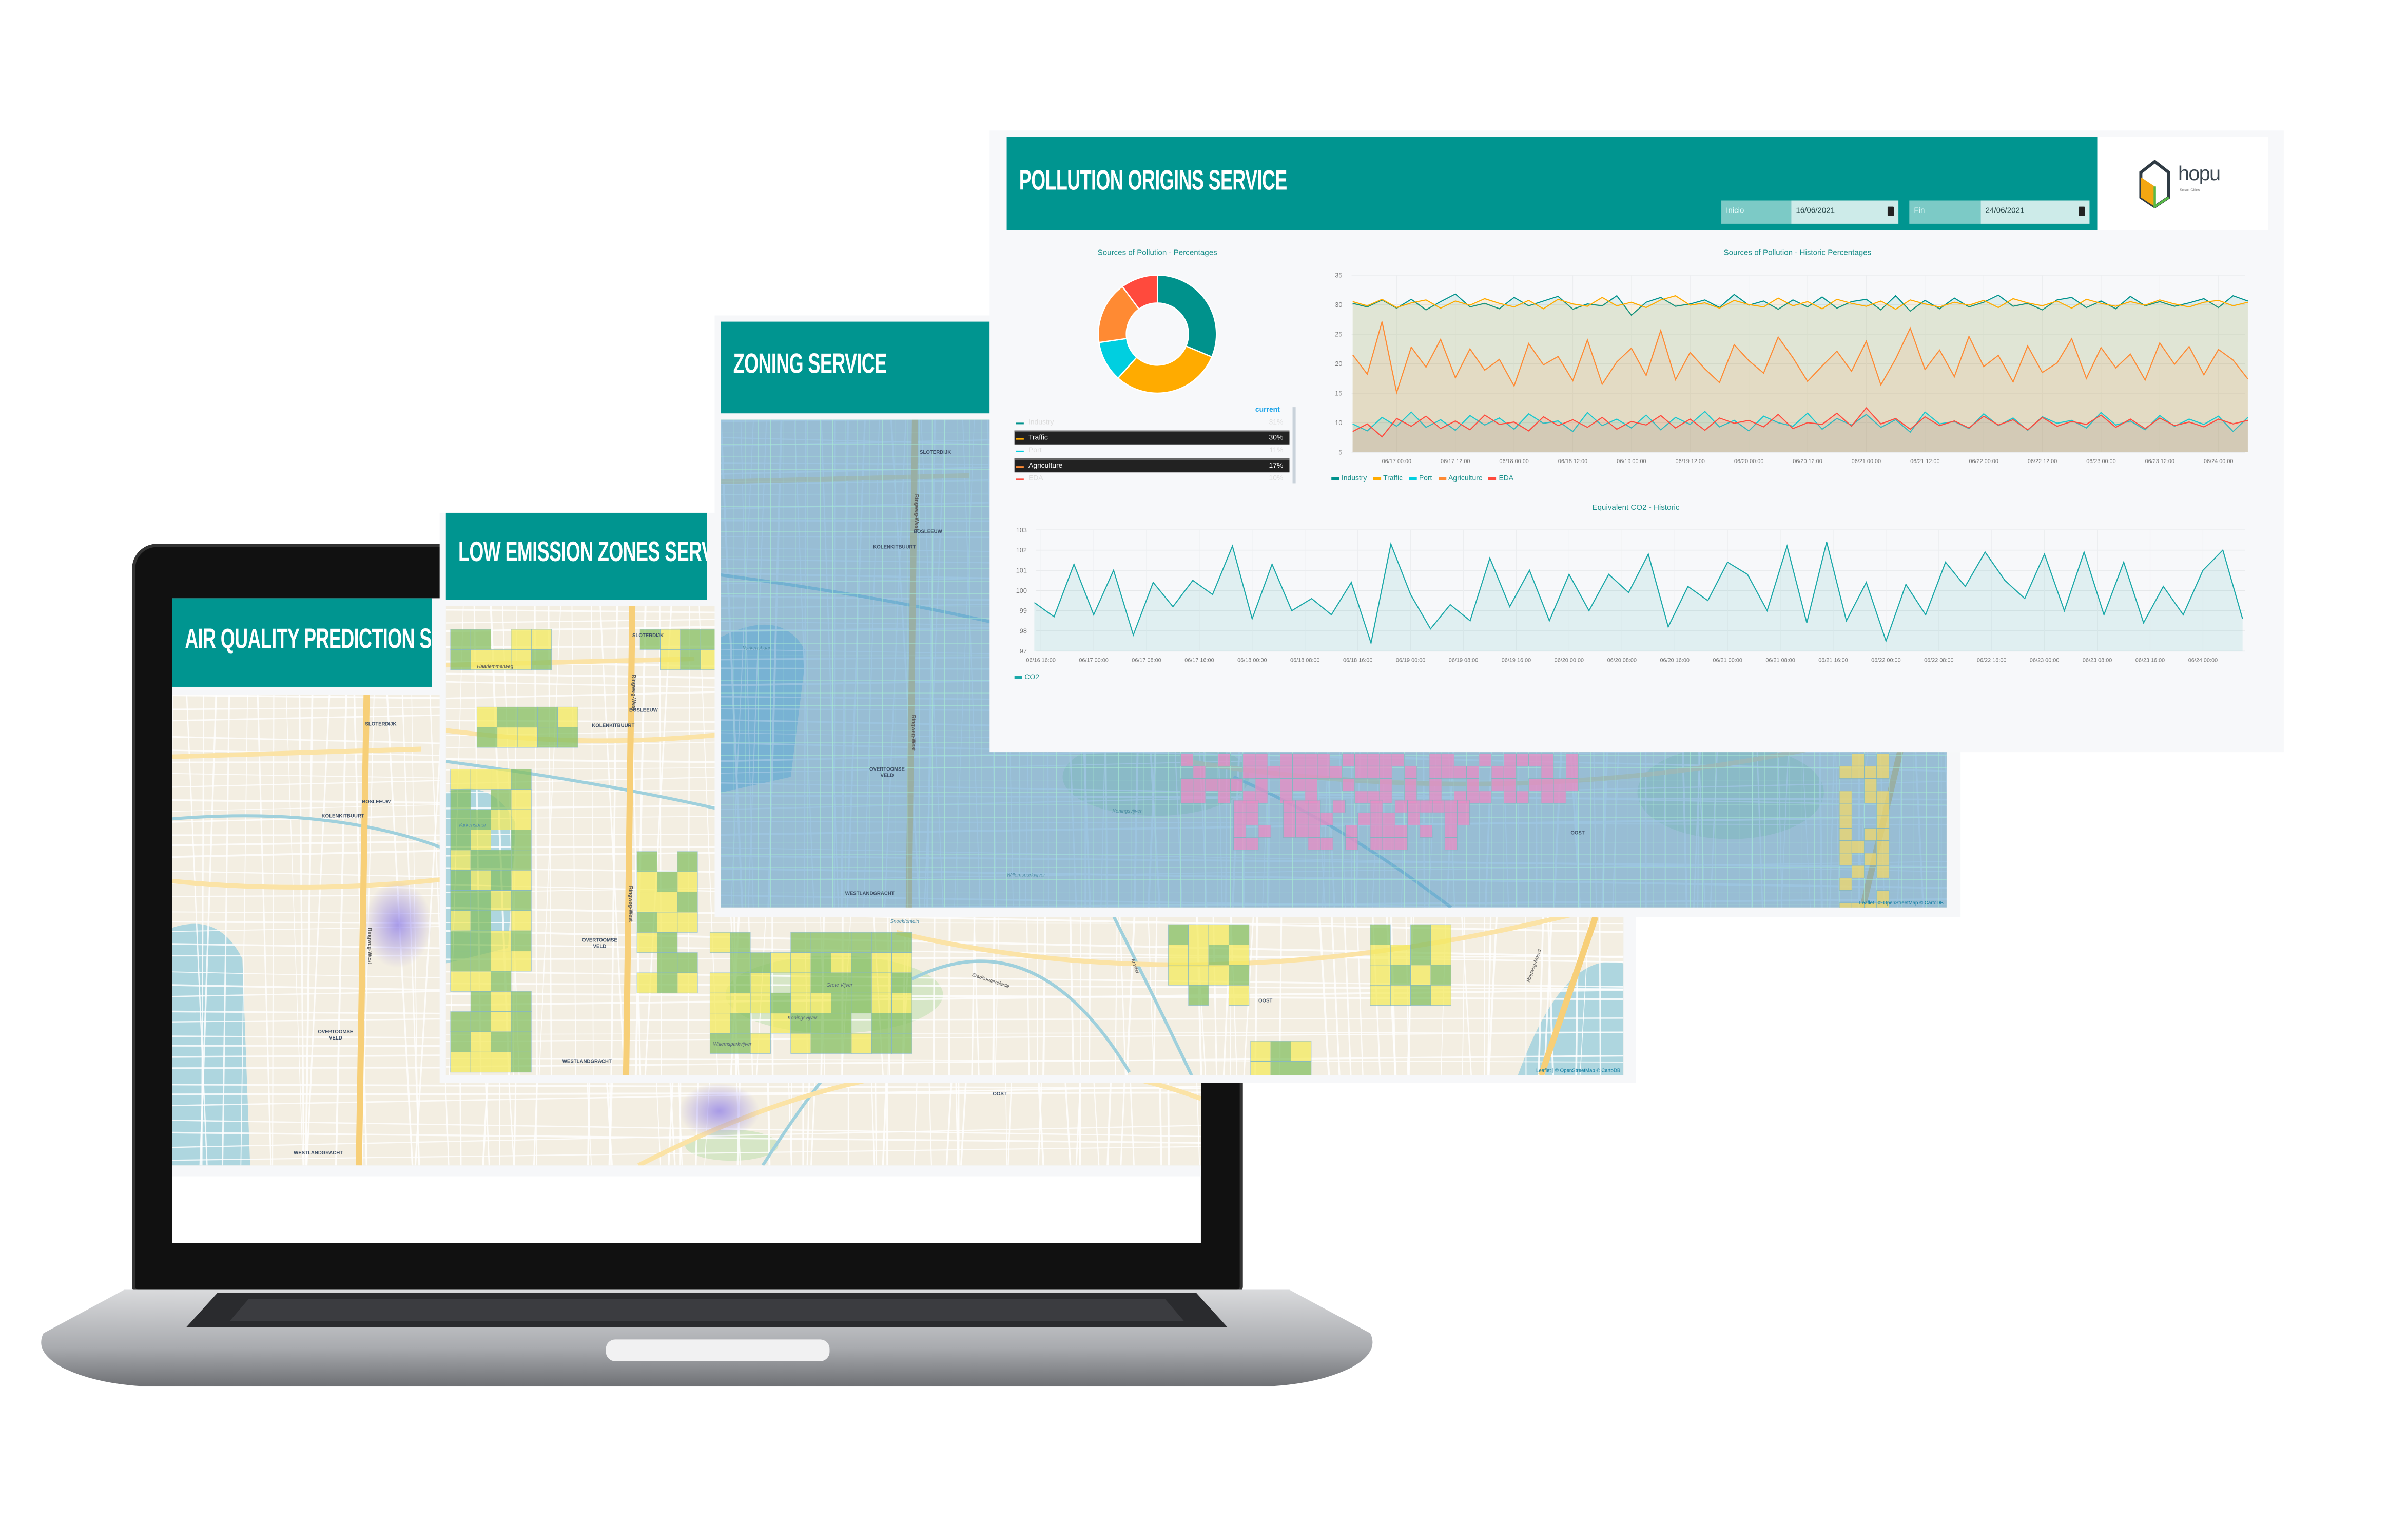  Describe the element at coordinates (1690, 461) in the screenshot. I see `x-tick-label: 06/19 12:00` at that location.